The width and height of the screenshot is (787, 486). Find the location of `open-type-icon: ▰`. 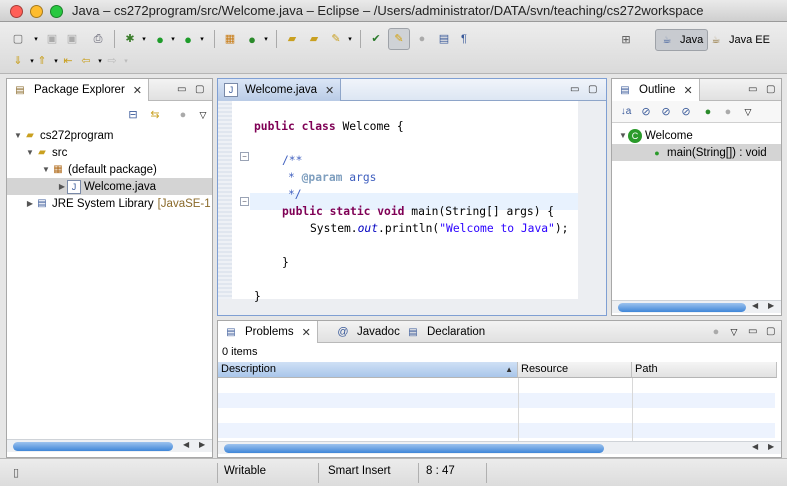

open-type-icon: ▰ is located at coordinates (292, 39).